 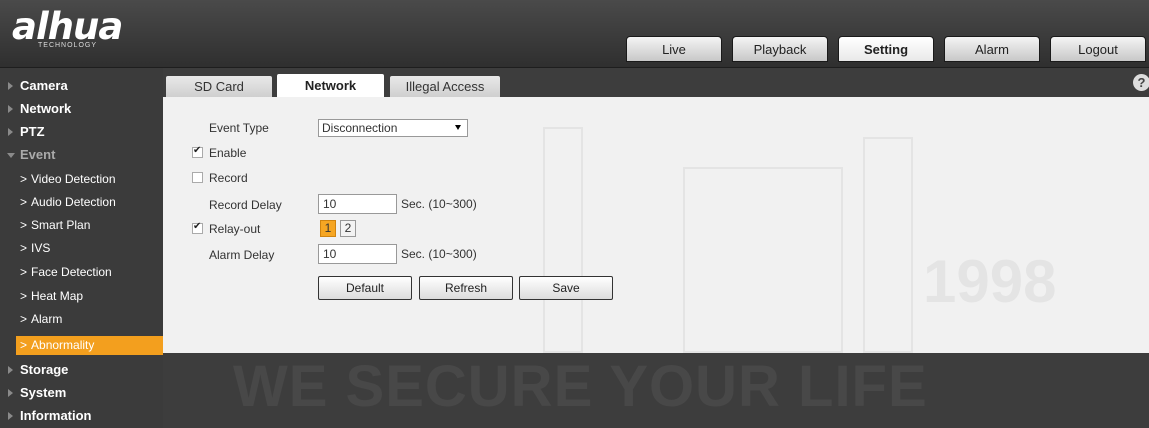 I want to click on alarm-delay-input: 10, so click(x=357, y=254).